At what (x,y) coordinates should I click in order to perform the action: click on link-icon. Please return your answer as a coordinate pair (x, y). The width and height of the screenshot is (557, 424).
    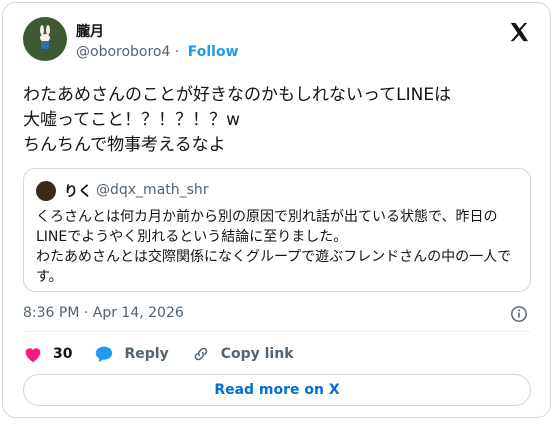
    Looking at the image, I should click on (200, 354).